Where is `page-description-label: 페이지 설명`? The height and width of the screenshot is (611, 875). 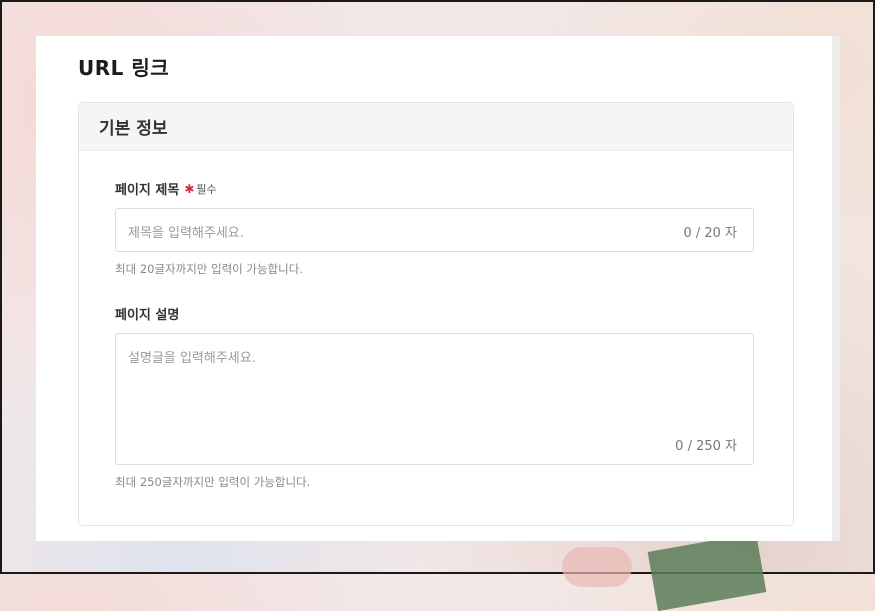
page-description-label: 페이지 설명 is located at coordinates (147, 315).